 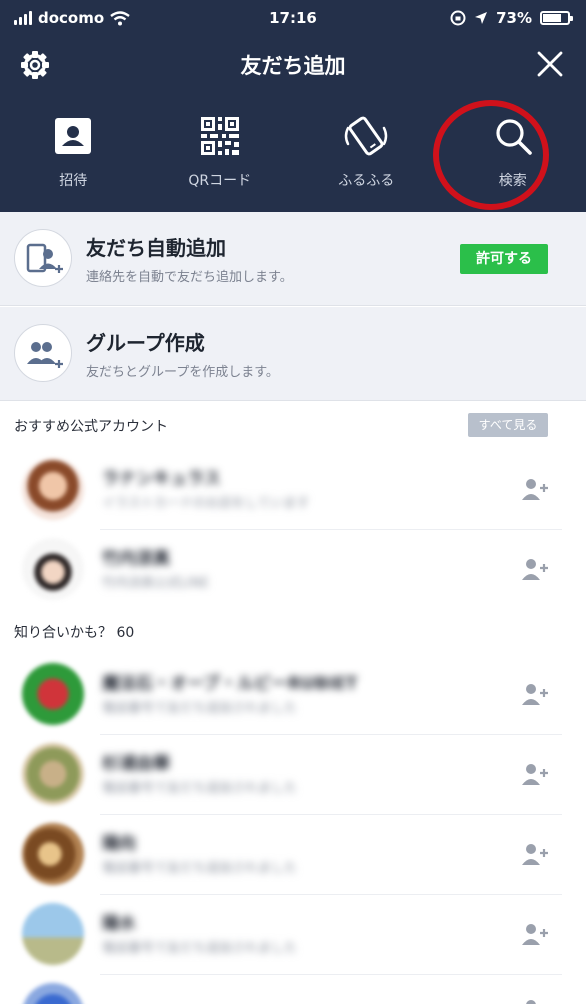 What do you see at coordinates (293, 19) in the screenshot?
I see `status-bar: docomo 17:16 73%` at bounding box center [293, 19].